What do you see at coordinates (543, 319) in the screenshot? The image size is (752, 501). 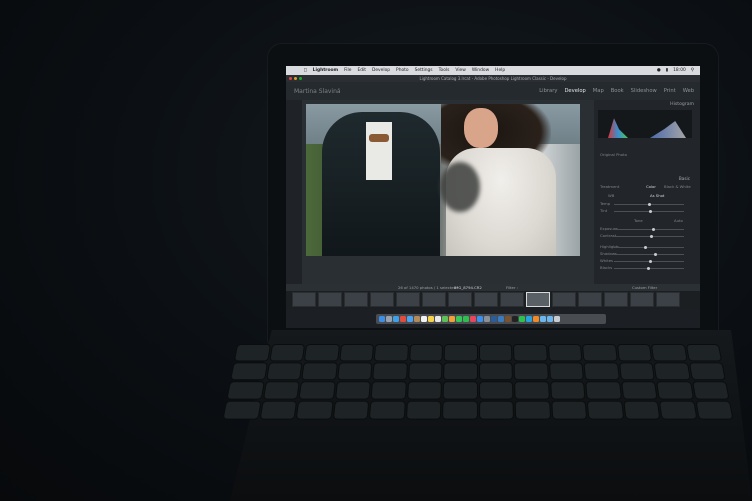 I see `folder-icon` at bounding box center [543, 319].